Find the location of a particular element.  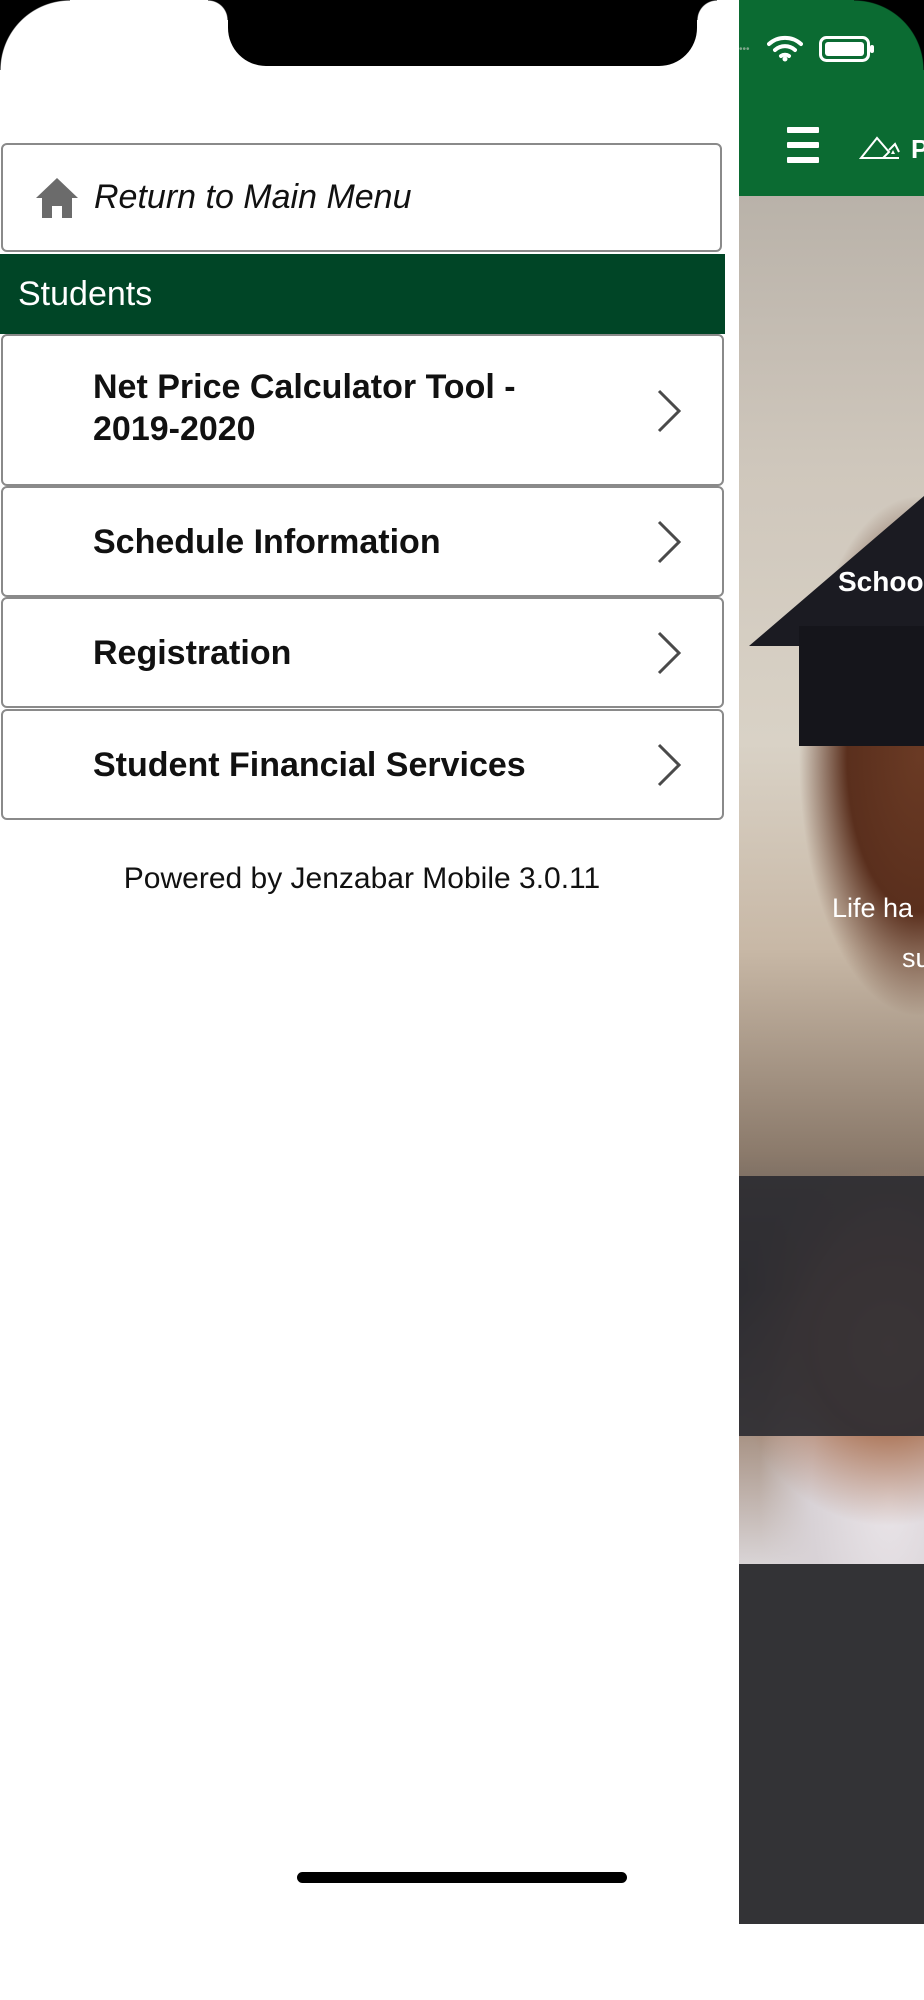

graduation-cap-base is located at coordinates (861, 686).